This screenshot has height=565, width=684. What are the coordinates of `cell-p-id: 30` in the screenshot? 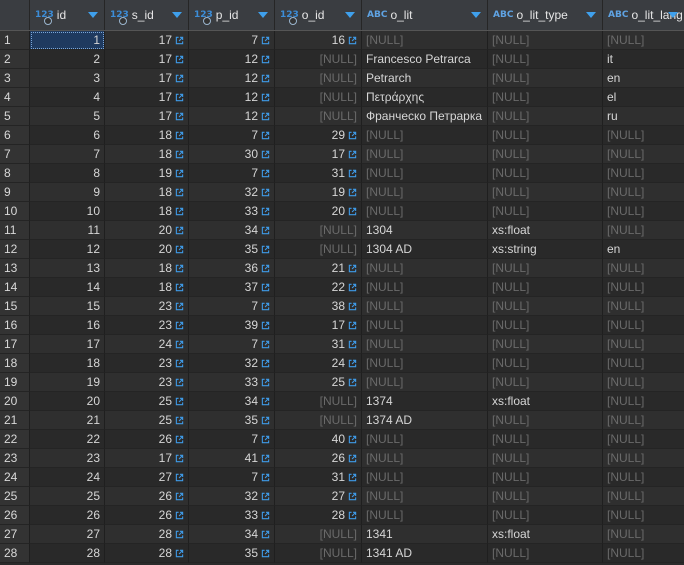 It's located at (232, 154).